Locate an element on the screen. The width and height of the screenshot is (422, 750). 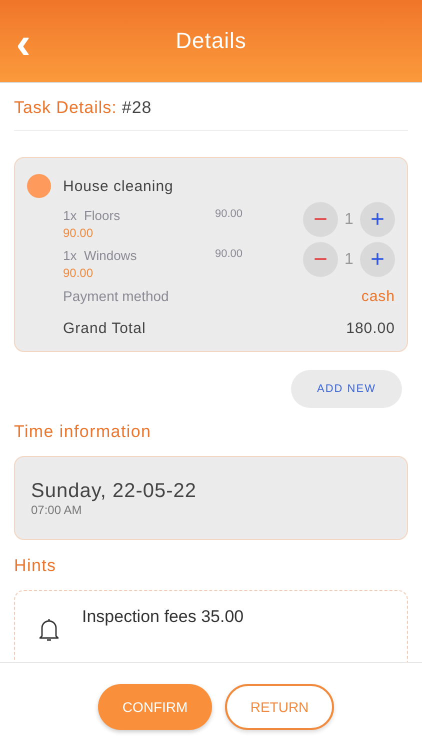
section-heading: Hints is located at coordinates (36, 566).